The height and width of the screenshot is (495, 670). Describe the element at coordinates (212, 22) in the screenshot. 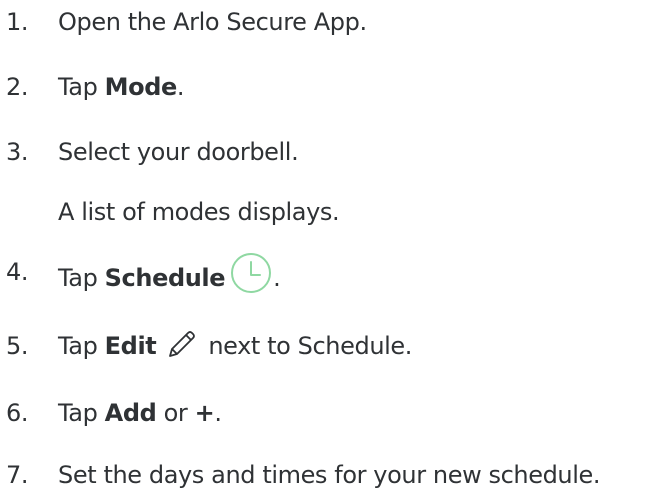

I see `step-text: Open the Arlo Secure App.` at that location.